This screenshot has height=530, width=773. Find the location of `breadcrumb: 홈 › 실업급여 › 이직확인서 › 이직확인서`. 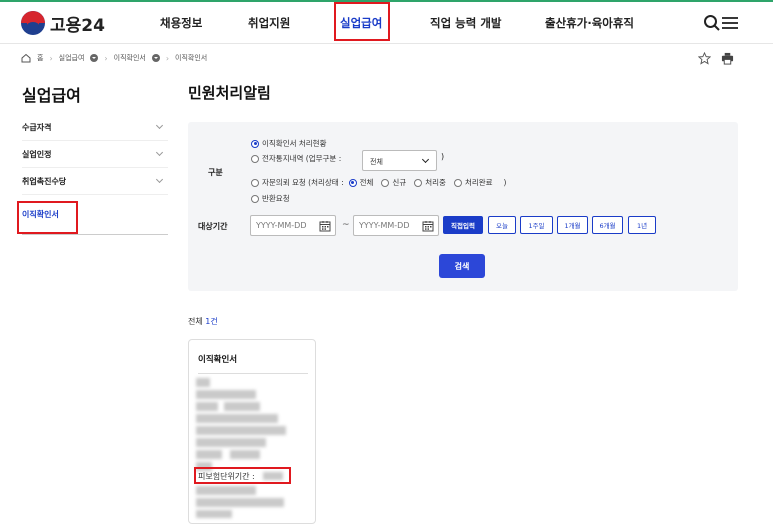

breadcrumb: 홈 › 실업급여 › 이직확인서 › 이직확인서 is located at coordinates (114, 58).